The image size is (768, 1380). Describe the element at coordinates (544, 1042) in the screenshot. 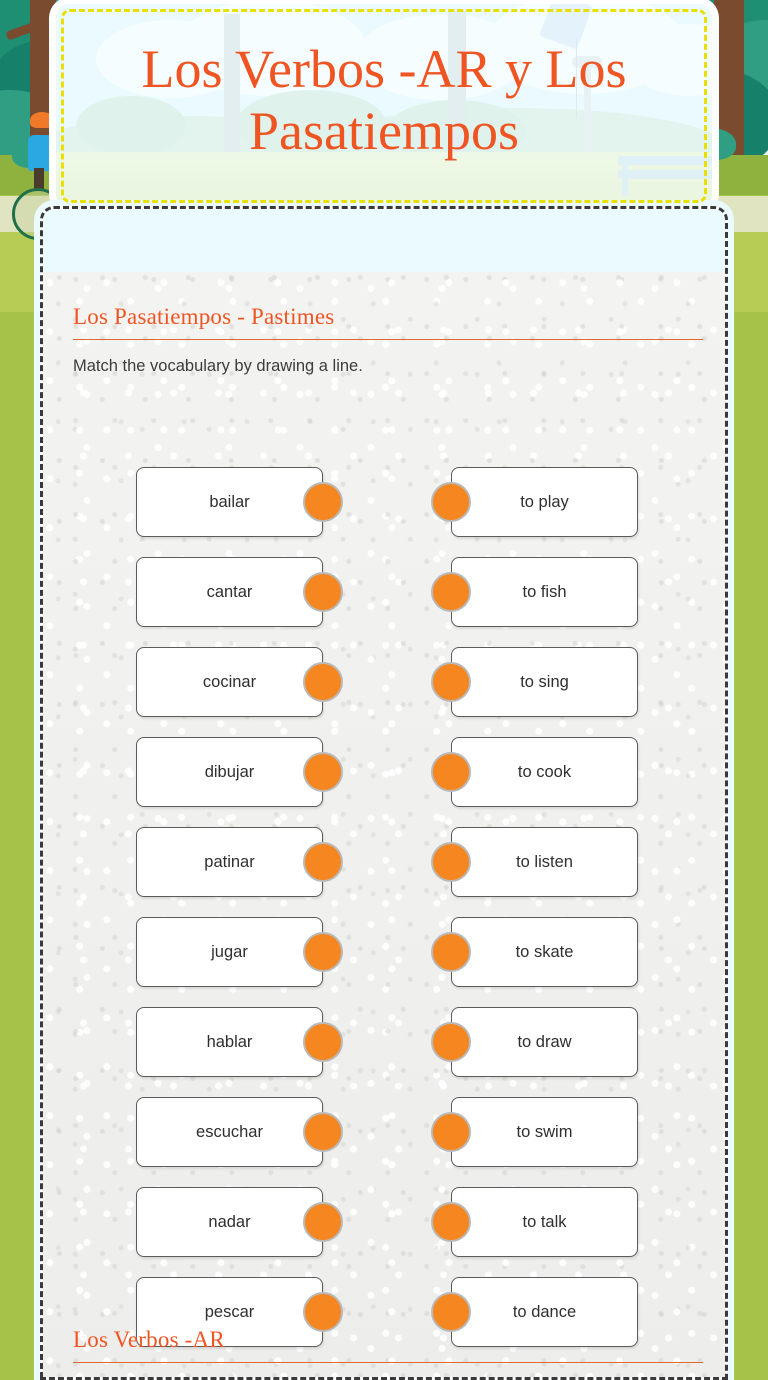

I see `match-definition-box: to draw` at that location.